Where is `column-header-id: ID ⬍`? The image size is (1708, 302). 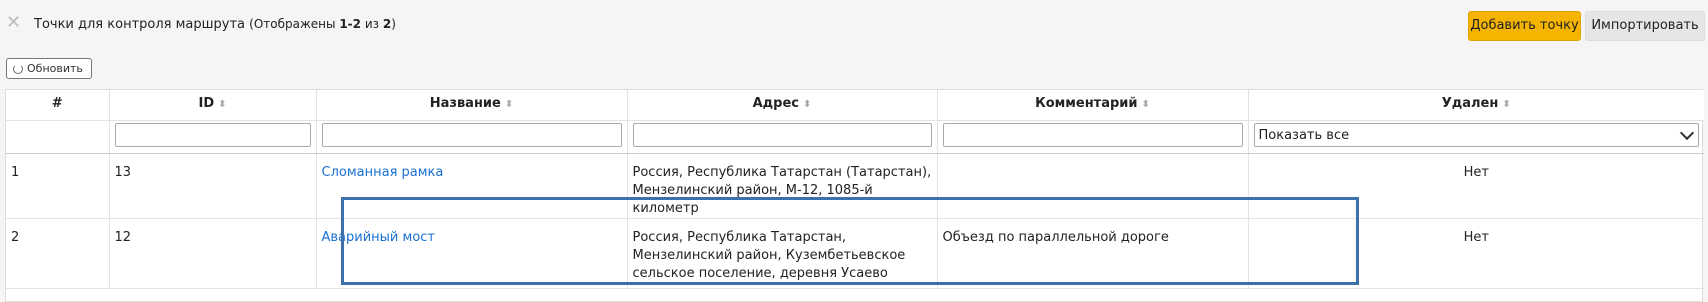 column-header-id: ID ⬍ is located at coordinates (213, 105).